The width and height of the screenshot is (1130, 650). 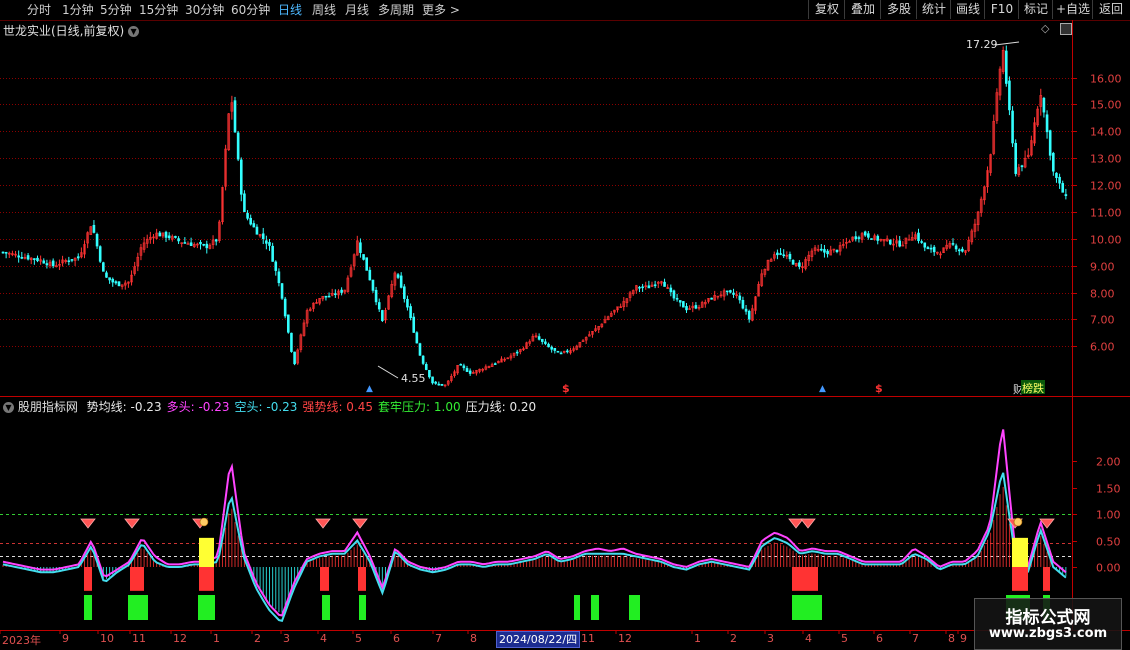 What do you see at coordinates (1007, 43) in the screenshot?
I see `high-arrow` at bounding box center [1007, 43].